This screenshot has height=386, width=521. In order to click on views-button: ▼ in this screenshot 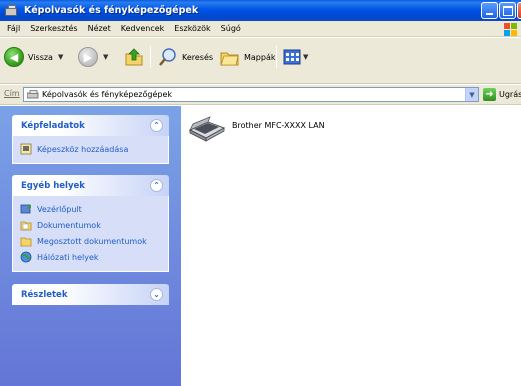, I will do `click(295, 57)`.